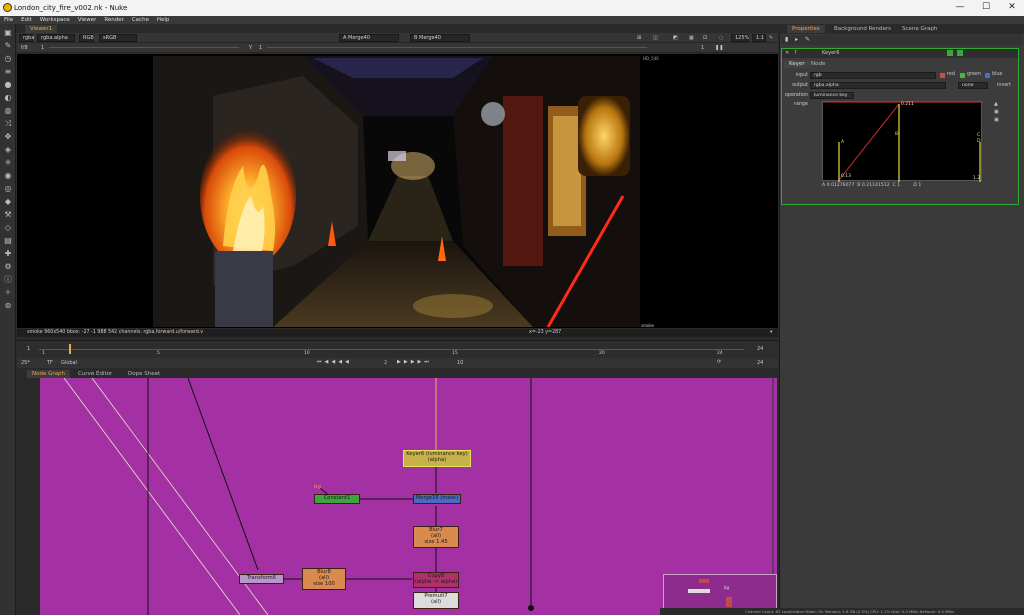 The width and height of the screenshot is (1024, 615). Describe the element at coordinates (8, 305) in the screenshot. I see `nuke-tool-icon: ⊛` at that location.